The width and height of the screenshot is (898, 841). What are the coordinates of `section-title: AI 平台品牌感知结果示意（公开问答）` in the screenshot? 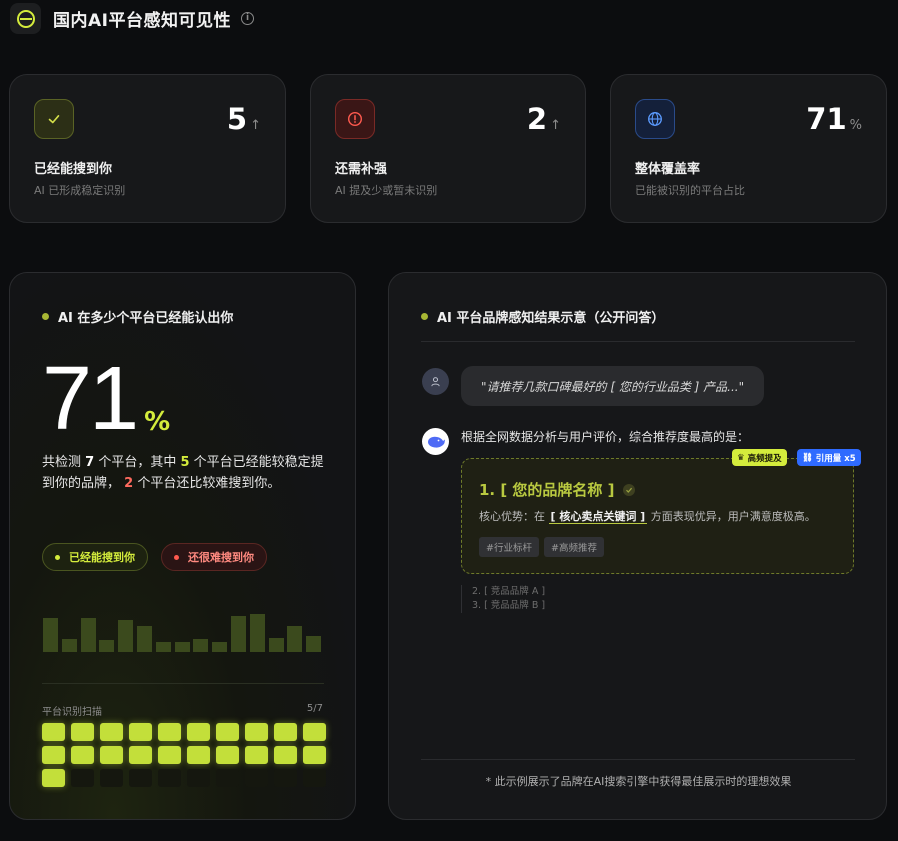 It's located at (542, 316).